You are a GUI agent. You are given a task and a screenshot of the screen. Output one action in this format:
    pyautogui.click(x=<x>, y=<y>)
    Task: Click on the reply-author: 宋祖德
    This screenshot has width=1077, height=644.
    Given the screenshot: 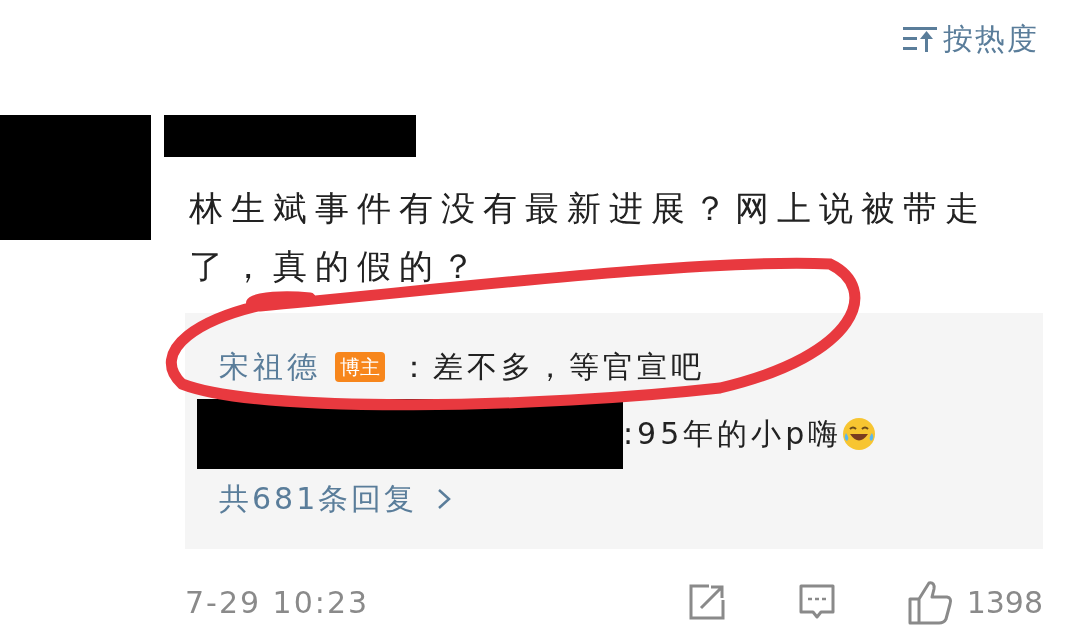 What is the action you would take?
    pyautogui.click(x=270, y=367)
    